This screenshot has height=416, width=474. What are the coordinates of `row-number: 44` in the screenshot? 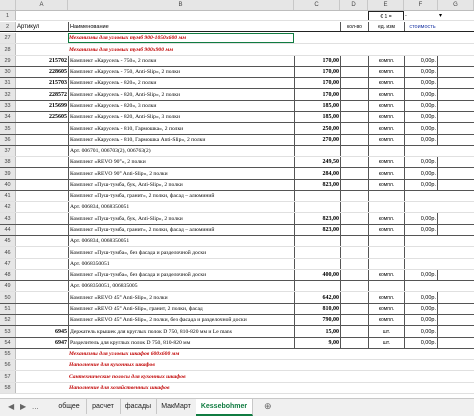 It's located at (8, 230).